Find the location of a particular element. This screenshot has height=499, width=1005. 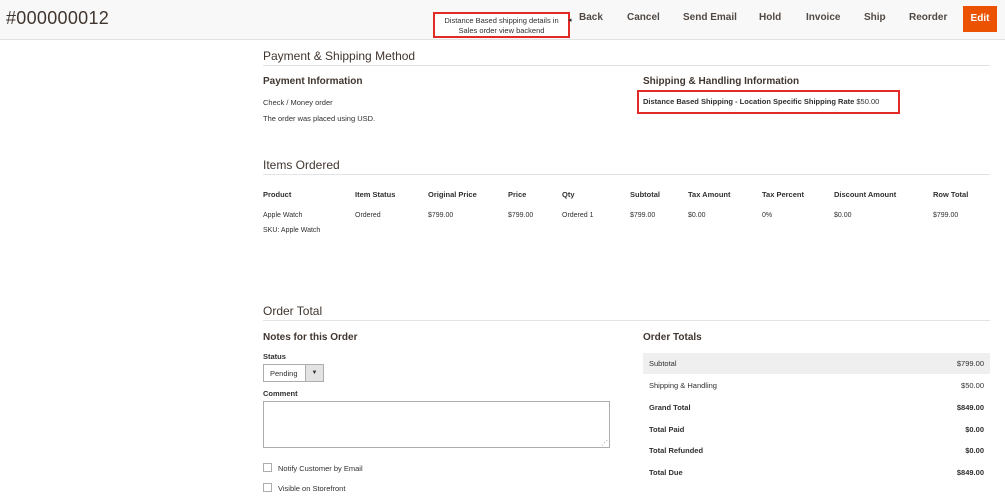

order-totals-title: Order Totals is located at coordinates (672, 337).